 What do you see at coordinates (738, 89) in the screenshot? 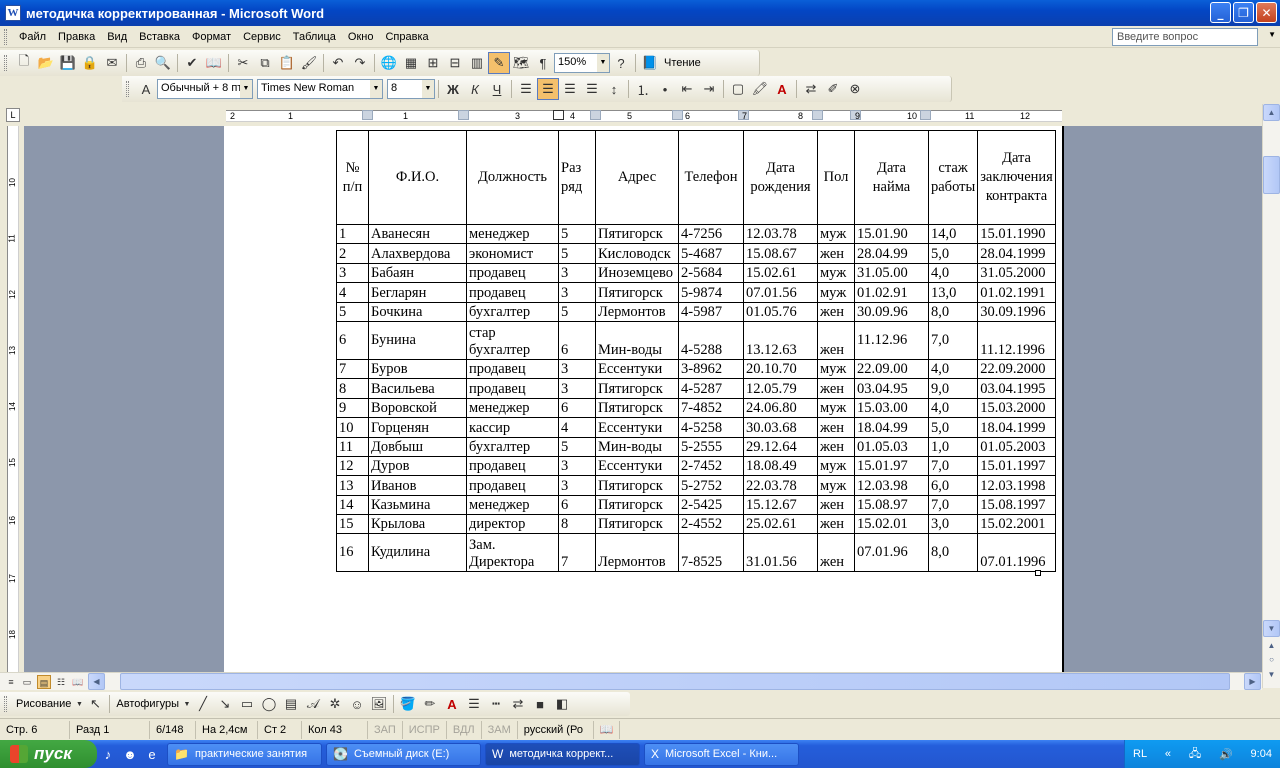
I see `borders-icon: ▢` at bounding box center [738, 89].